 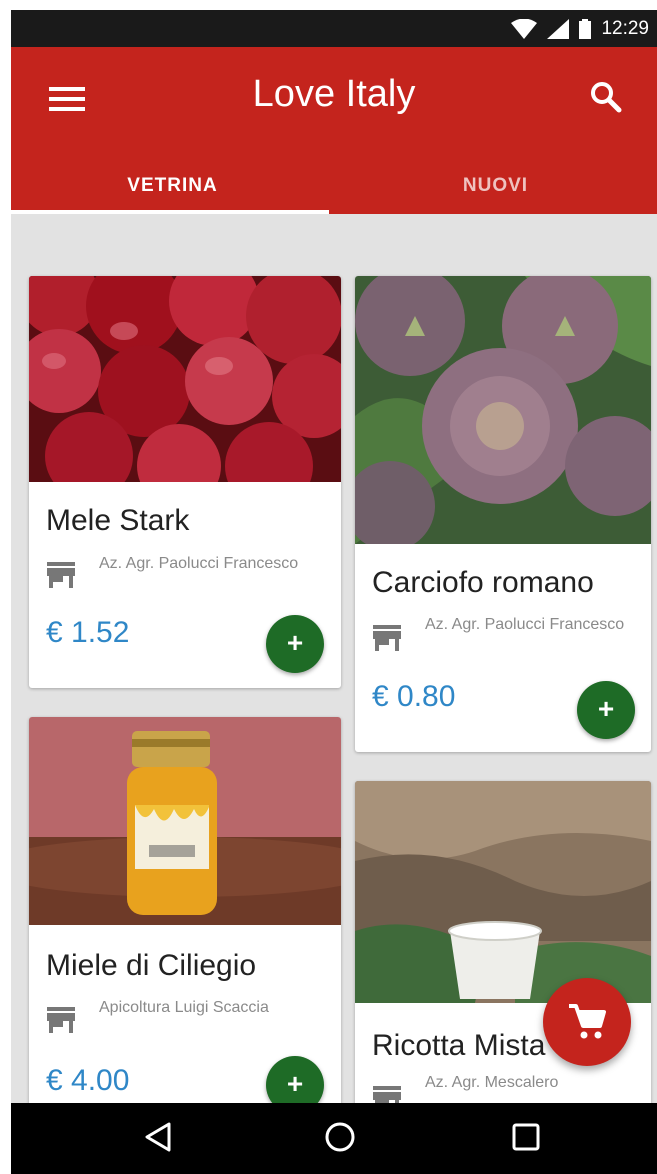 What do you see at coordinates (492, 1082) in the screenshot?
I see `product-vendor: Az. Agr. Mescalero` at bounding box center [492, 1082].